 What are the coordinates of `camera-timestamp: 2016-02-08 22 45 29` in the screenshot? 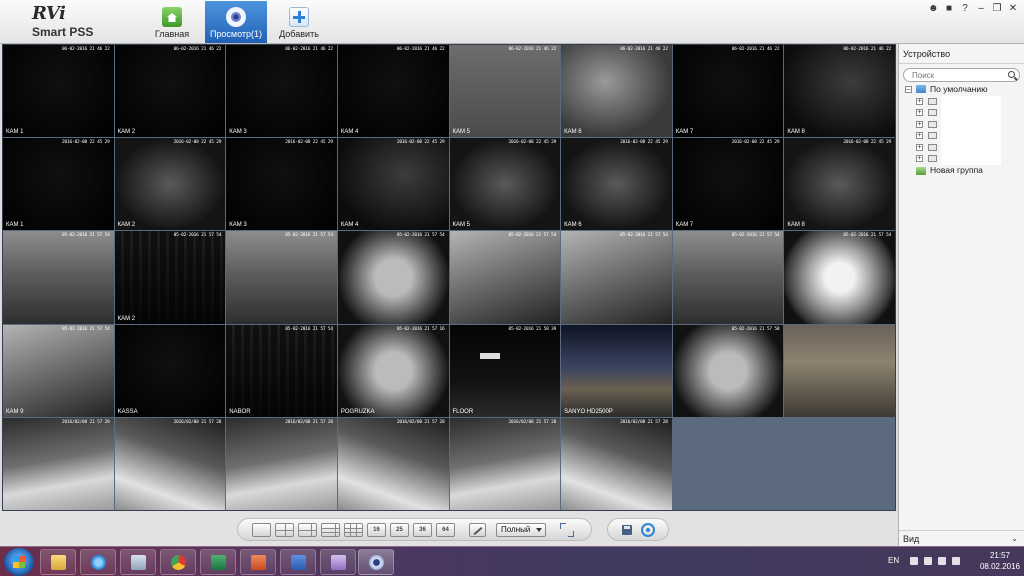 It's located at (532, 143).